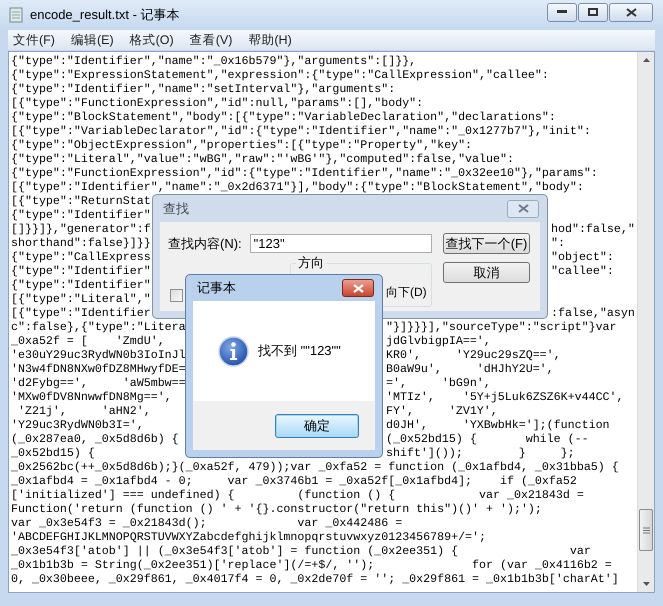  Describe the element at coordinates (270, 40) in the screenshot. I see `menu-item: 帮助(H)` at that location.